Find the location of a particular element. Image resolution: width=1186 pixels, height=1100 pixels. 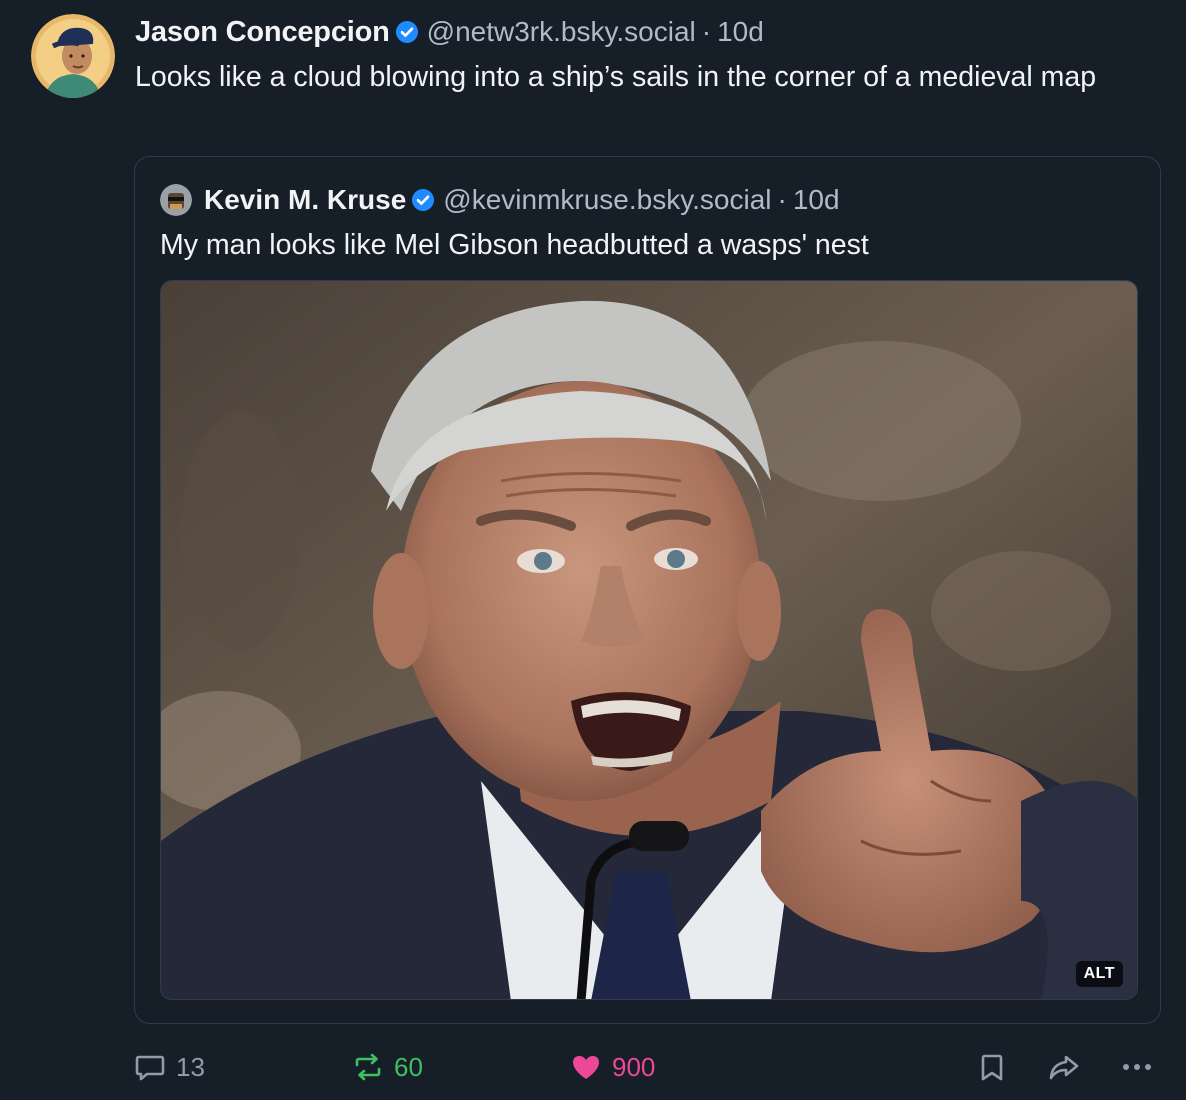

alt-text-badge: ALT is located at coordinates (1099, 974).